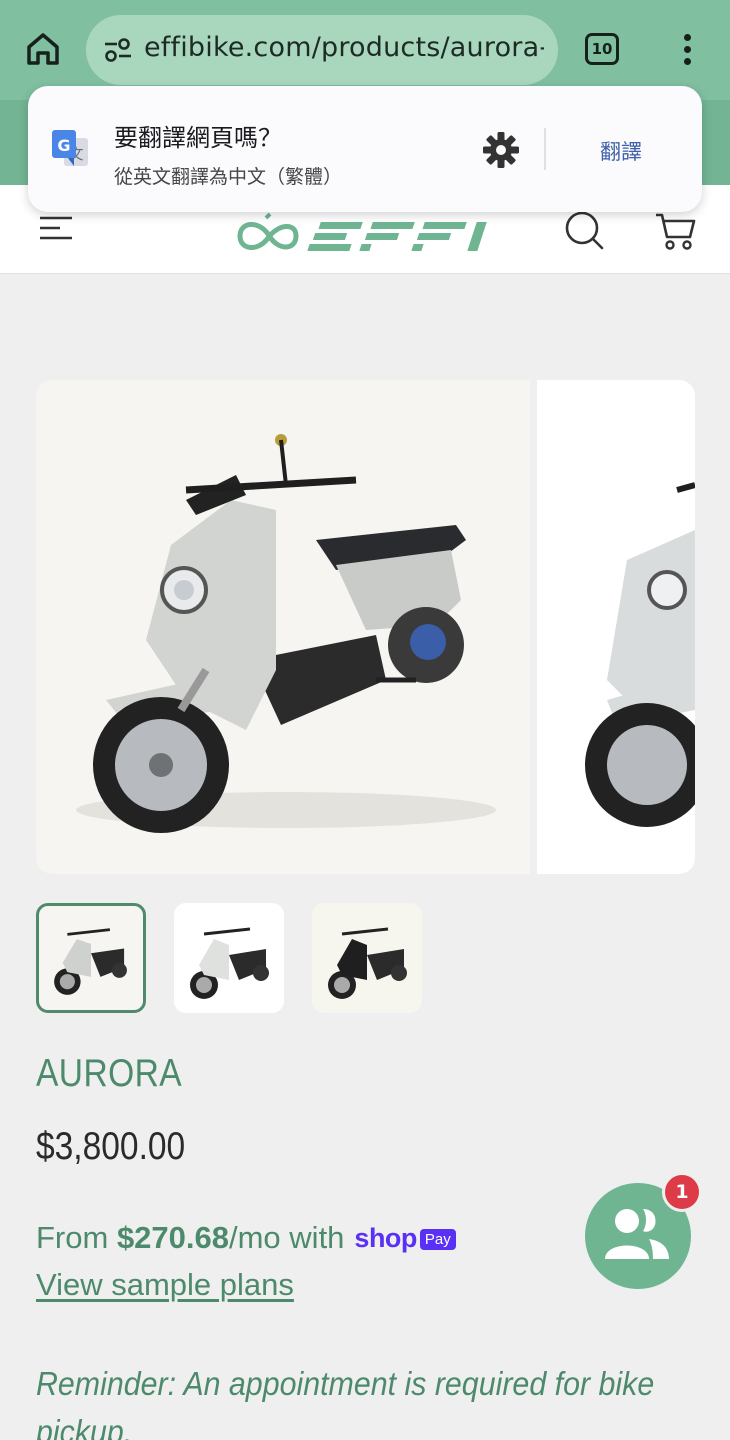  I want to click on product-price: $3,800.00, so click(111, 1146).